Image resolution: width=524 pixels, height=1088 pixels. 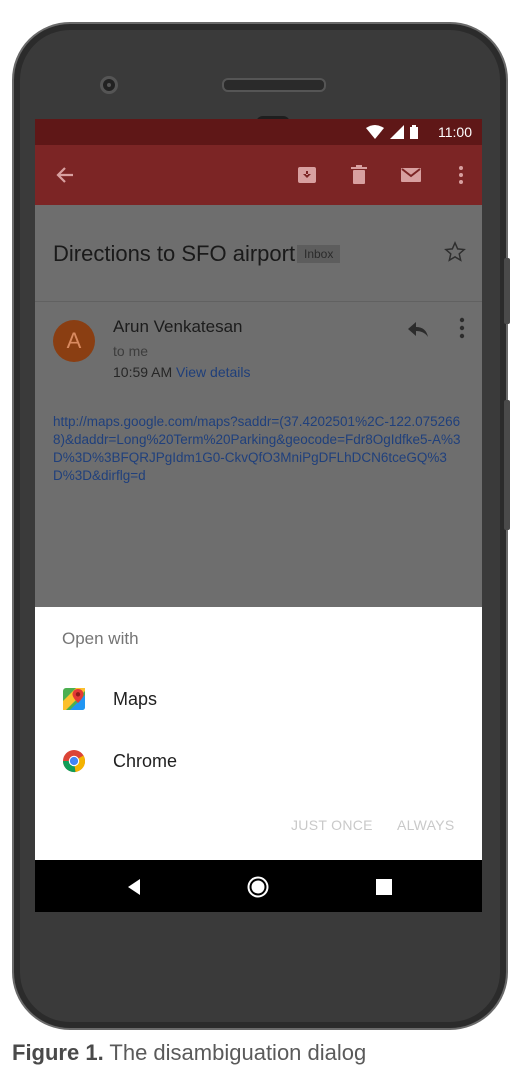 I want to click on sender-avatar: A, so click(x=74, y=341).